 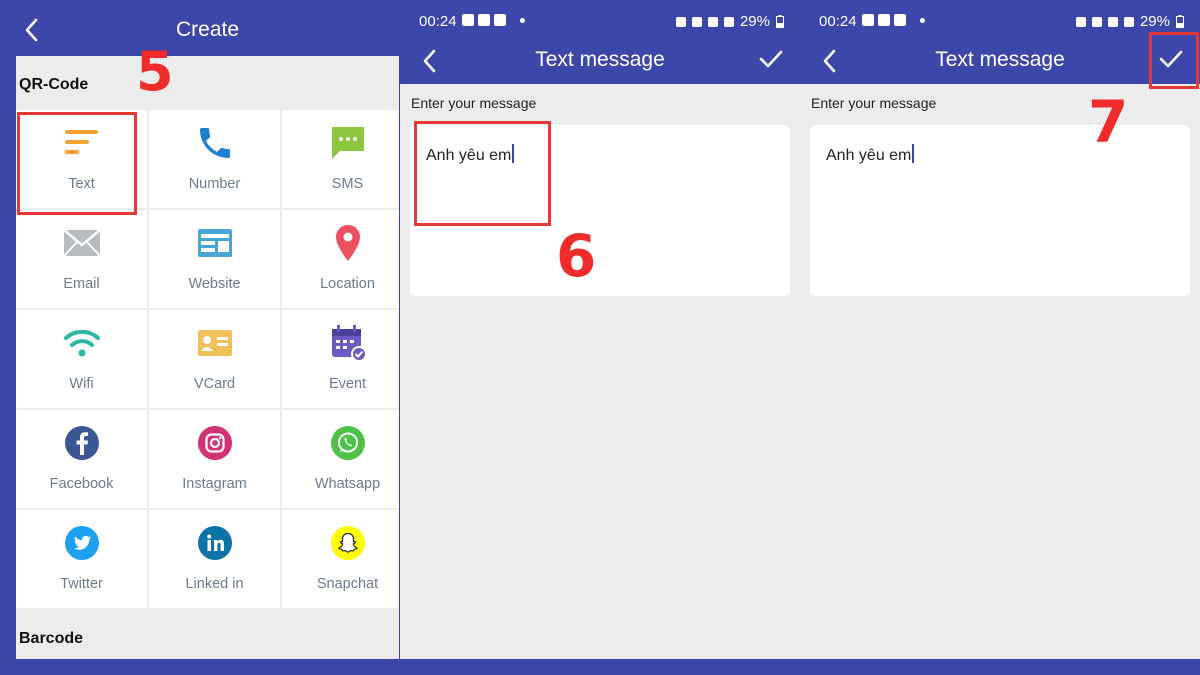 I want to click on qr-type-label: SMS, so click(x=347, y=184).